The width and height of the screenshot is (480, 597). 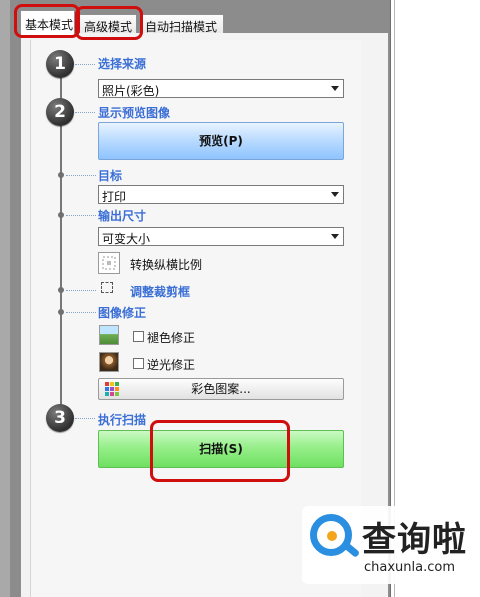 I want to click on image-correction-bullet, so click(x=61, y=312).